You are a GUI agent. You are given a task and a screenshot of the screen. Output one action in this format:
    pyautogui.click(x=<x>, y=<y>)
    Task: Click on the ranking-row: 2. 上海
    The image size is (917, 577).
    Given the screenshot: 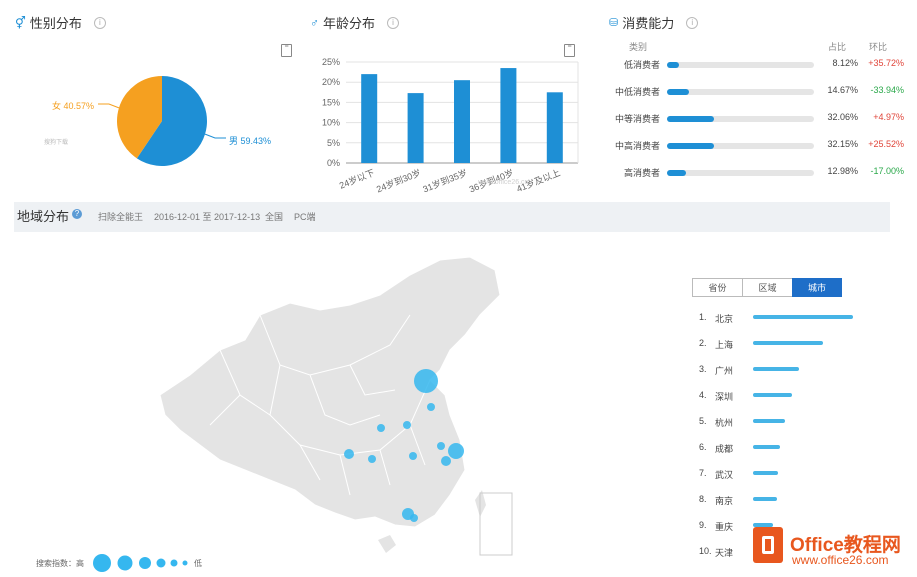 What is the action you would take?
    pyautogui.click(x=784, y=344)
    